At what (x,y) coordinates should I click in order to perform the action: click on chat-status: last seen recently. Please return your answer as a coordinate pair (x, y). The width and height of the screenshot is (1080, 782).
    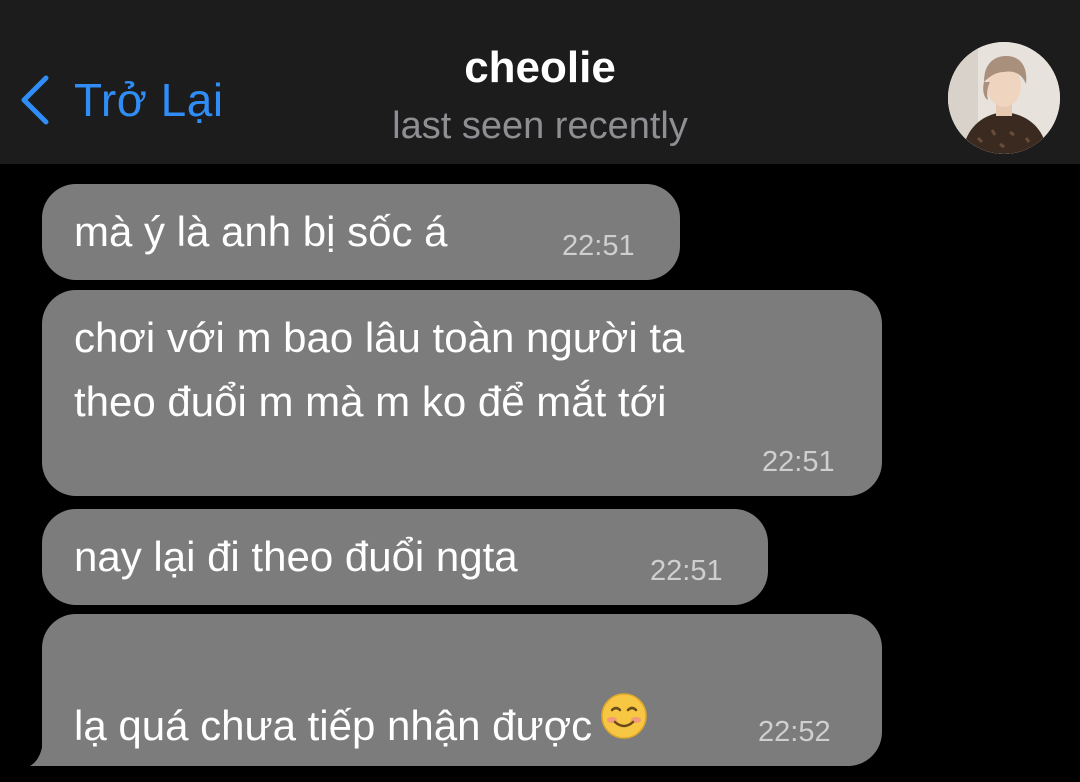
    Looking at the image, I should click on (540, 126).